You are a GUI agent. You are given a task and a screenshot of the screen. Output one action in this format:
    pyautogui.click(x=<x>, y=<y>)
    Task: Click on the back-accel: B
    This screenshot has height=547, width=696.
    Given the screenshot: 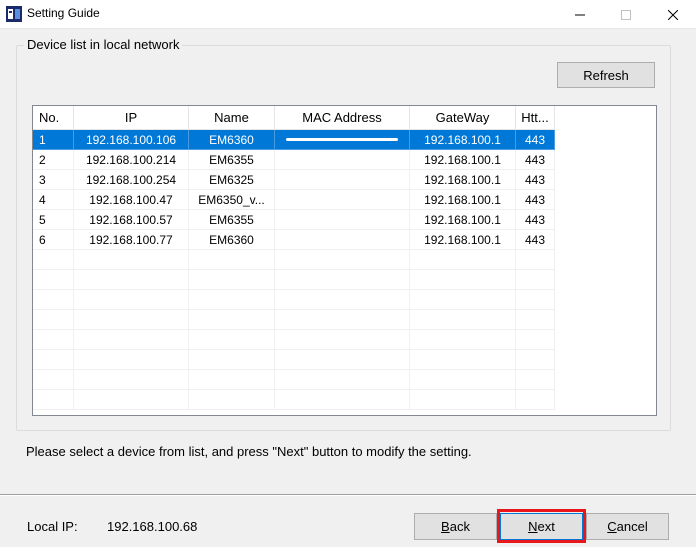 What is the action you would take?
    pyautogui.click(x=445, y=526)
    